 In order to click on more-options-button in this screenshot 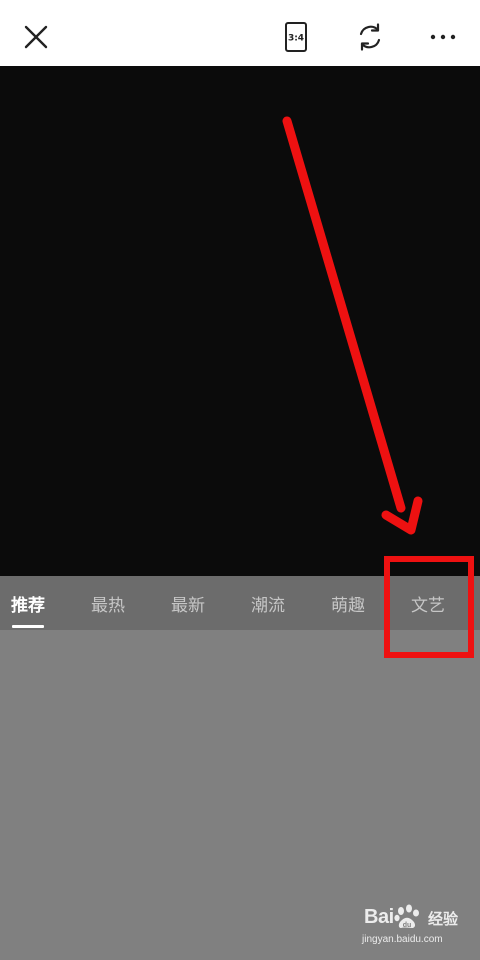, I will do `click(443, 37)`.